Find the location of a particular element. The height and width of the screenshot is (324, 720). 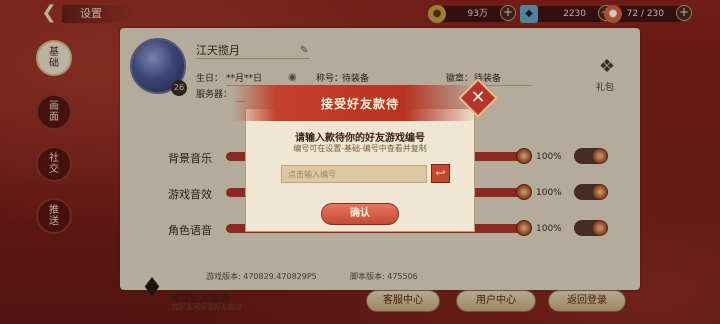

dialog-hint: 编号可在设置-基础-编号中查看并复制 is located at coordinates (360, 148).